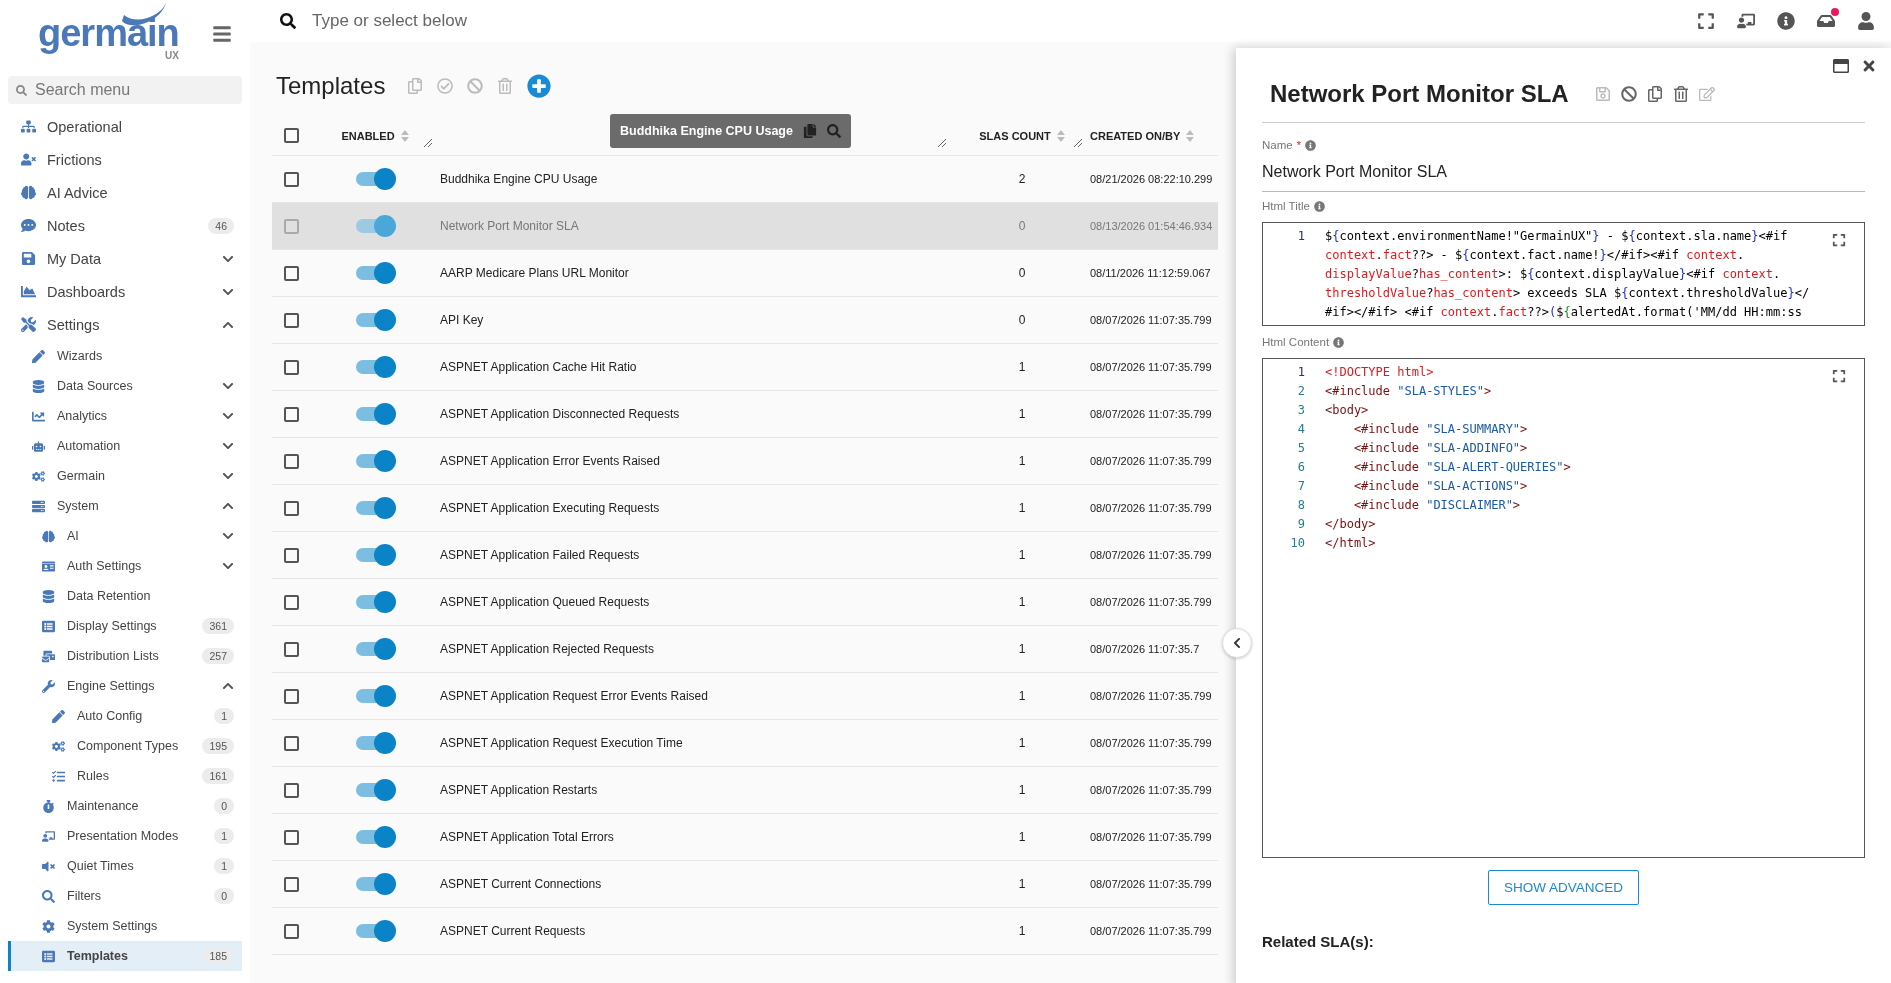  Describe the element at coordinates (113, 926) in the screenshot. I see `sidebar-item-label: System Settings` at that location.